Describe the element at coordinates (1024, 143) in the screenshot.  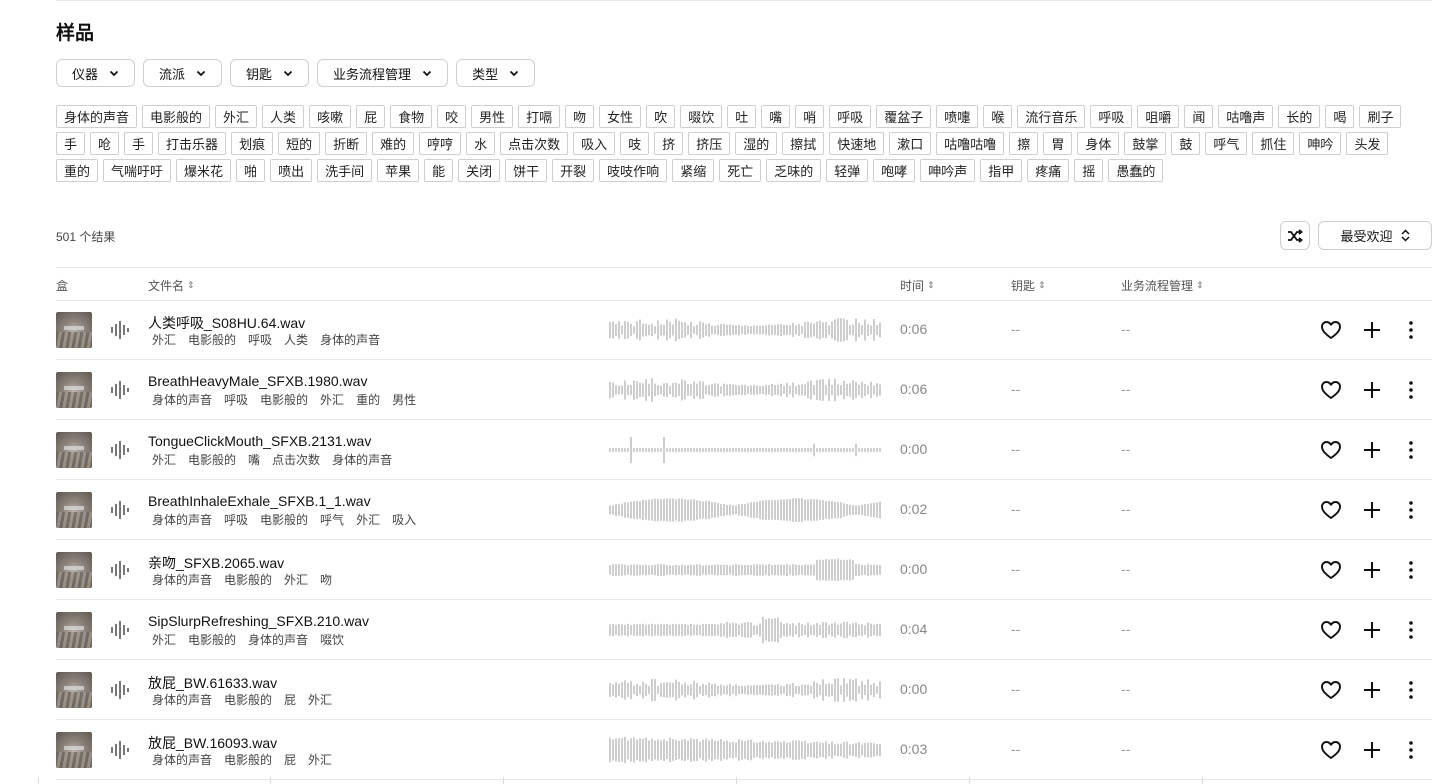
I see `tag-chip: 擦` at that location.